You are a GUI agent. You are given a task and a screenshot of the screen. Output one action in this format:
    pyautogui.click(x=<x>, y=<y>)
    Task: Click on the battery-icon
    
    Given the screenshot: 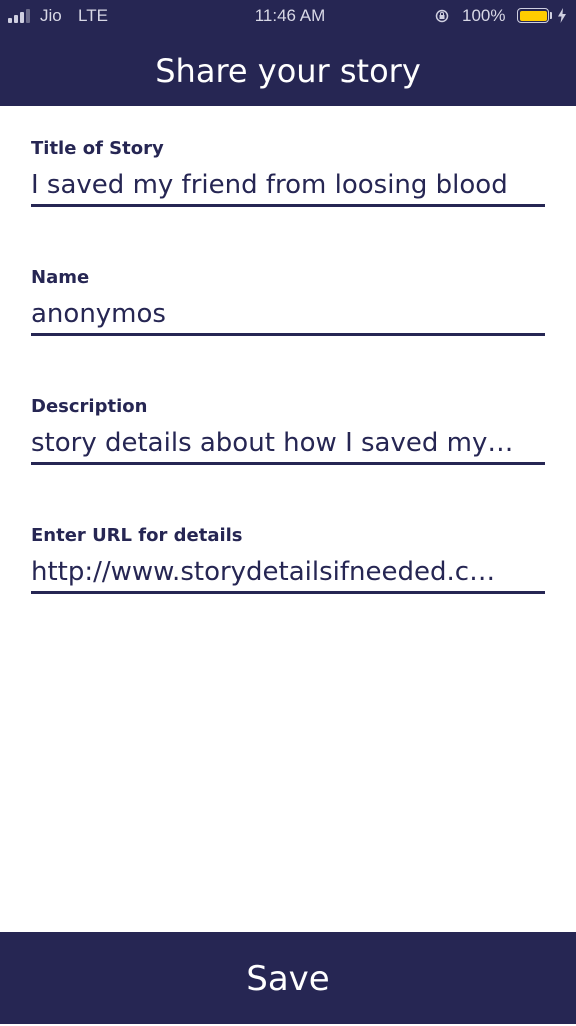 What is the action you would take?
    pyautogui.click(x=533, y=15)
    